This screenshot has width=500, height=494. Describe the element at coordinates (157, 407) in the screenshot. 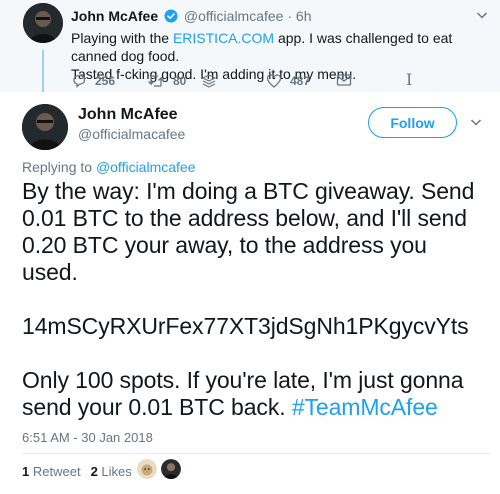

I see `closing-line-text: send your 0.01 BTC back.` at that location.